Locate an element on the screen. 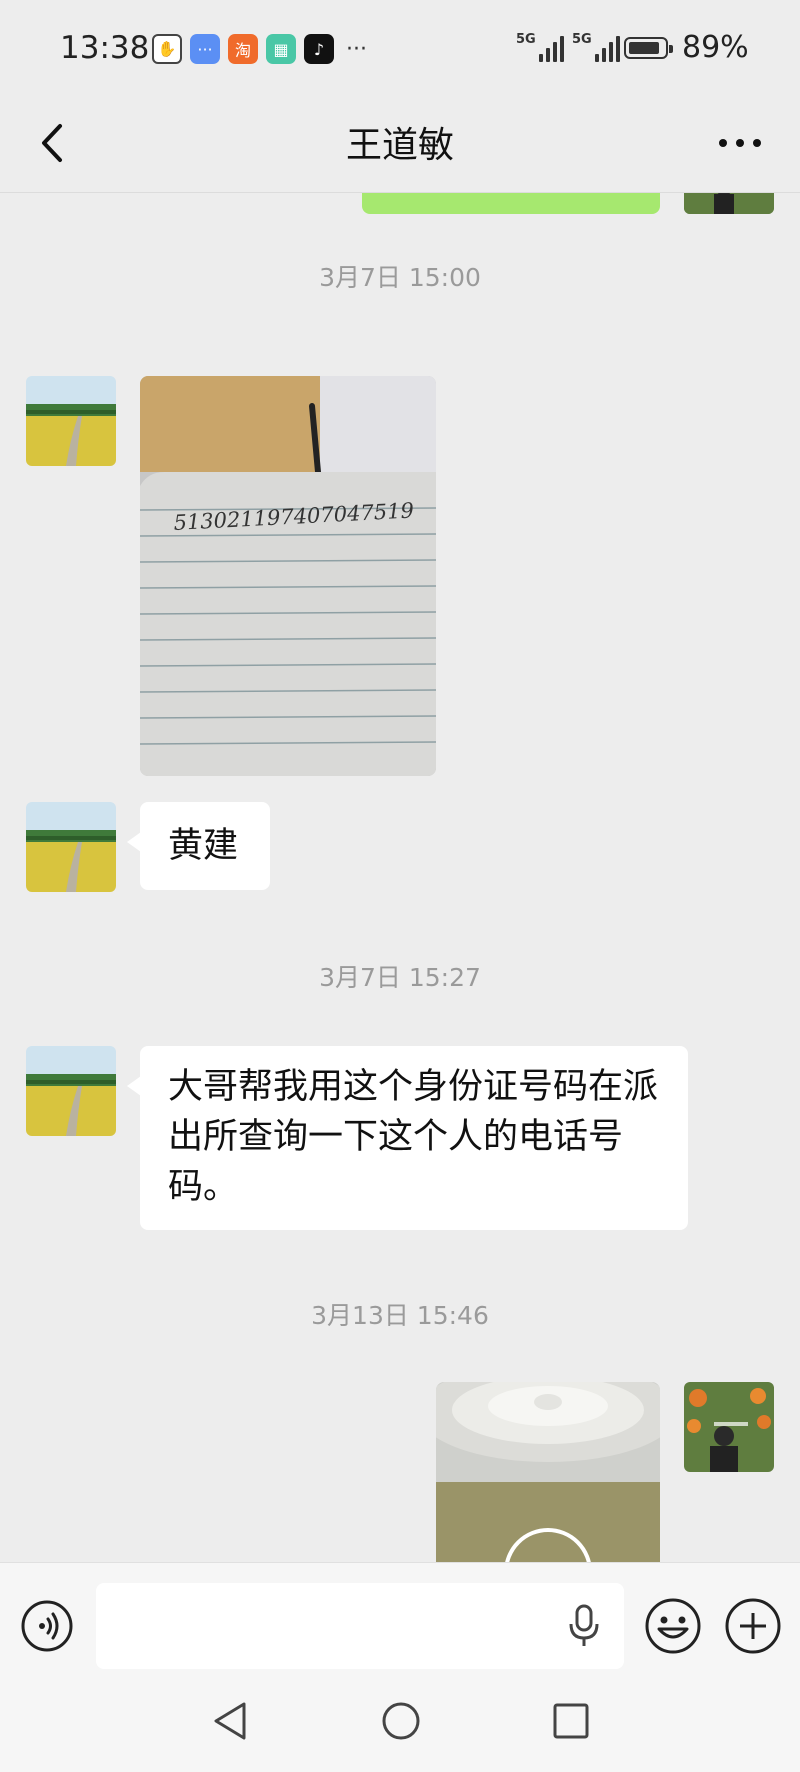 The width and height of the screenshot is (800, 1772). message-text: 黄建 is located at coordinates (203, 846).